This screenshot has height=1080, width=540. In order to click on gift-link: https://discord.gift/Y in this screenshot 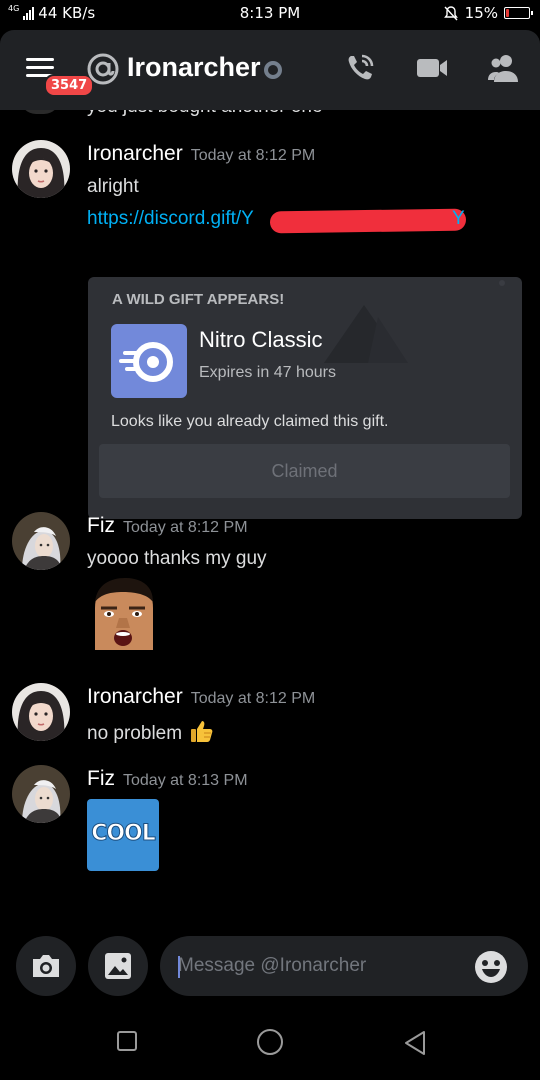, I will do `click(170, 218)`.